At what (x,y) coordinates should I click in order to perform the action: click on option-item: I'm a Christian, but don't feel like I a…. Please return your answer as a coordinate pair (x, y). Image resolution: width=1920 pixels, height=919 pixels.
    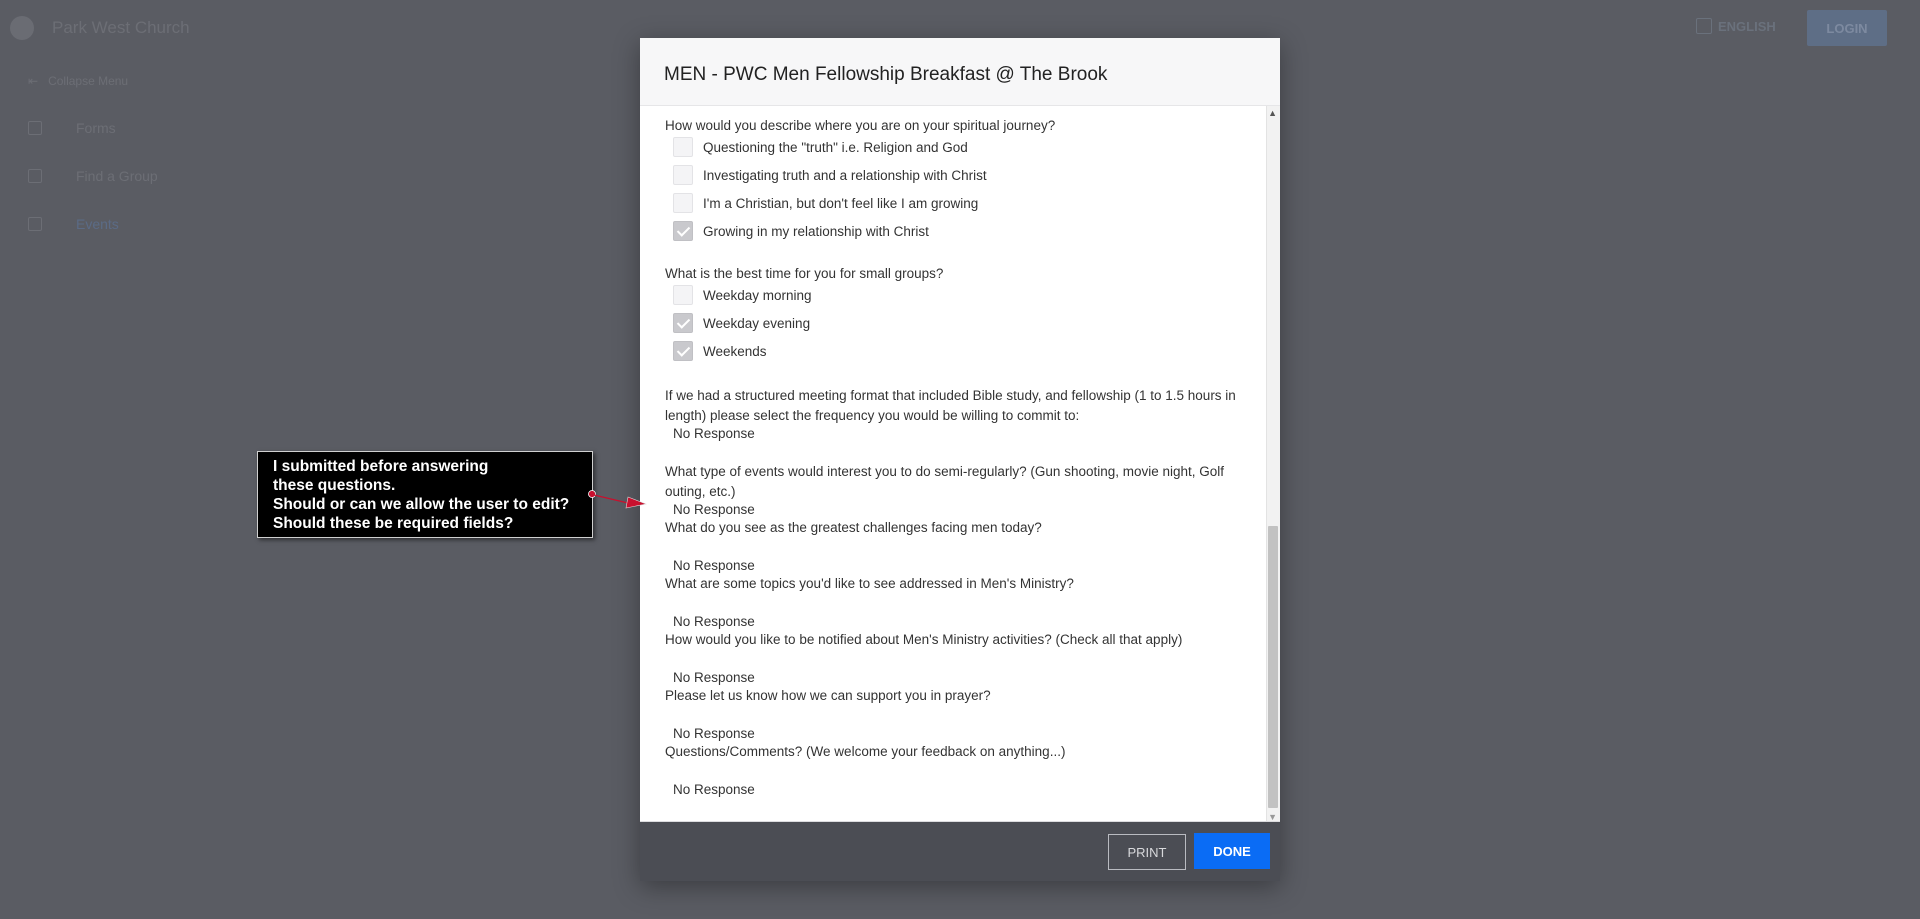
    Looking at the image, I should click on (825, 203).